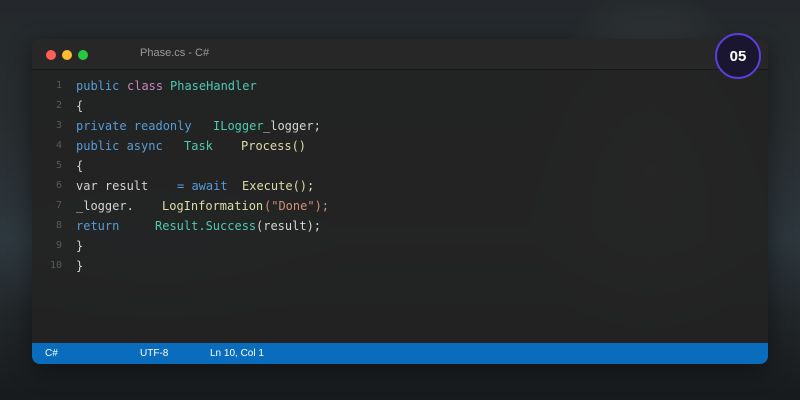 The width and height of the screenshot is (800, 400). I want to click on maximize-window-button, so click(83, 55).